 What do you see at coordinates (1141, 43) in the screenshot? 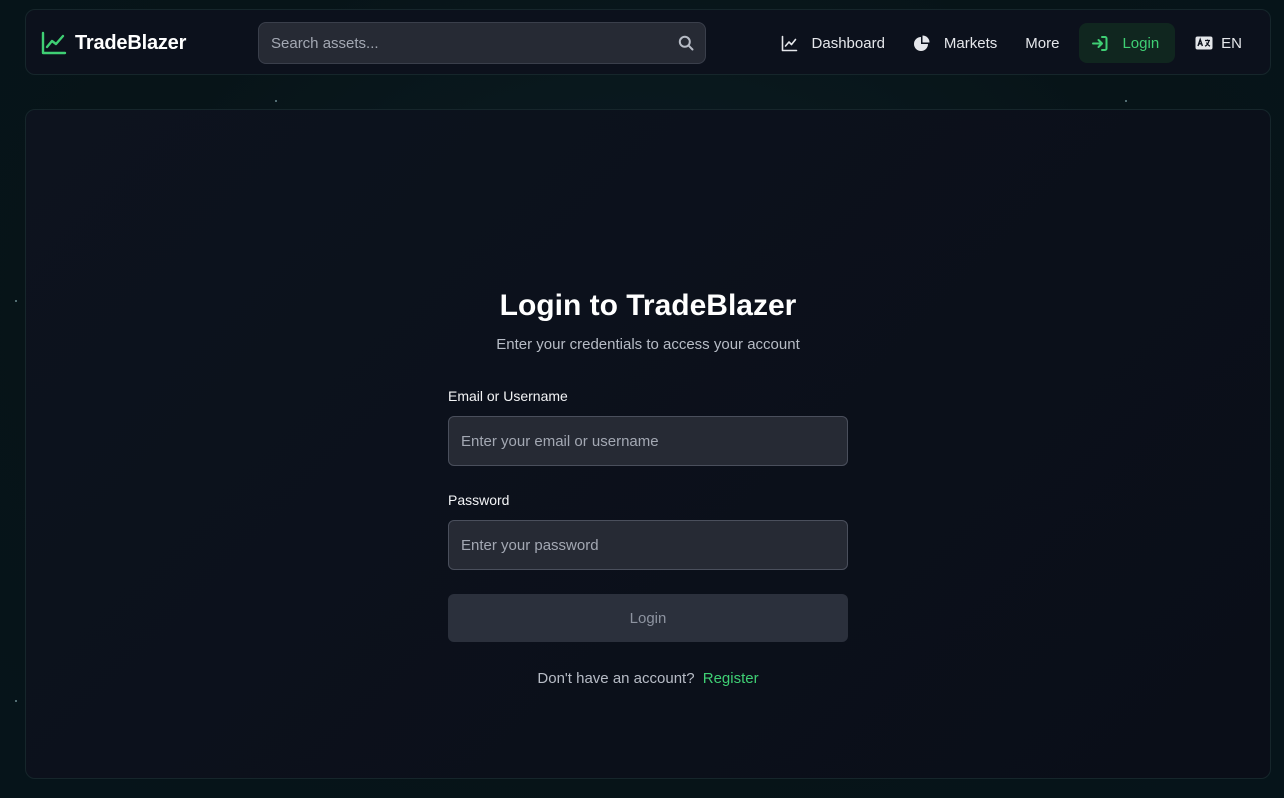
I see `nav-login-label: Login` at bounding box center [1141, 43].